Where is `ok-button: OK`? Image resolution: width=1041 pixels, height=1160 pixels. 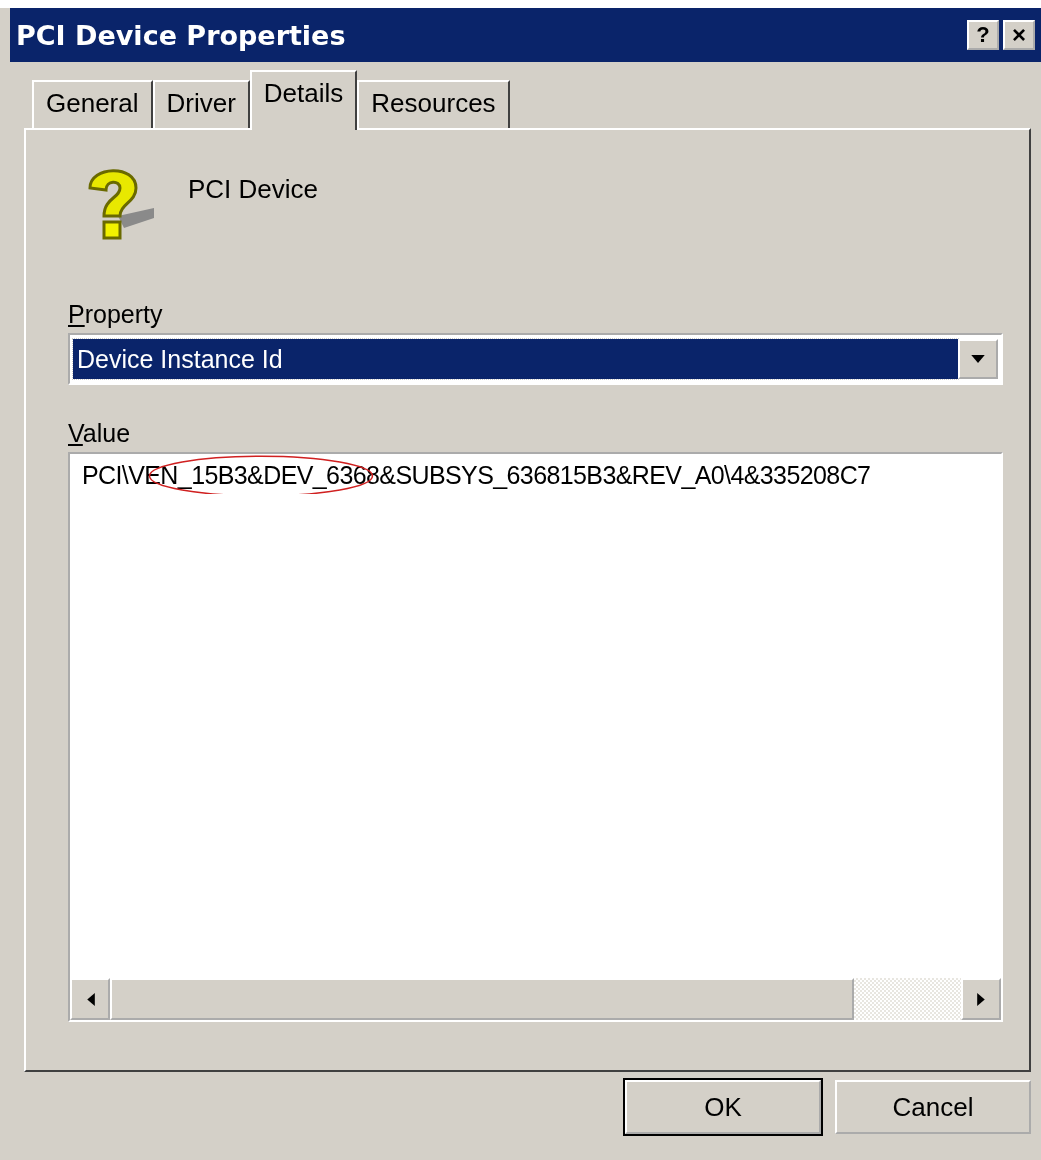
ok-button: OK is located at coordinates (723, 1107).